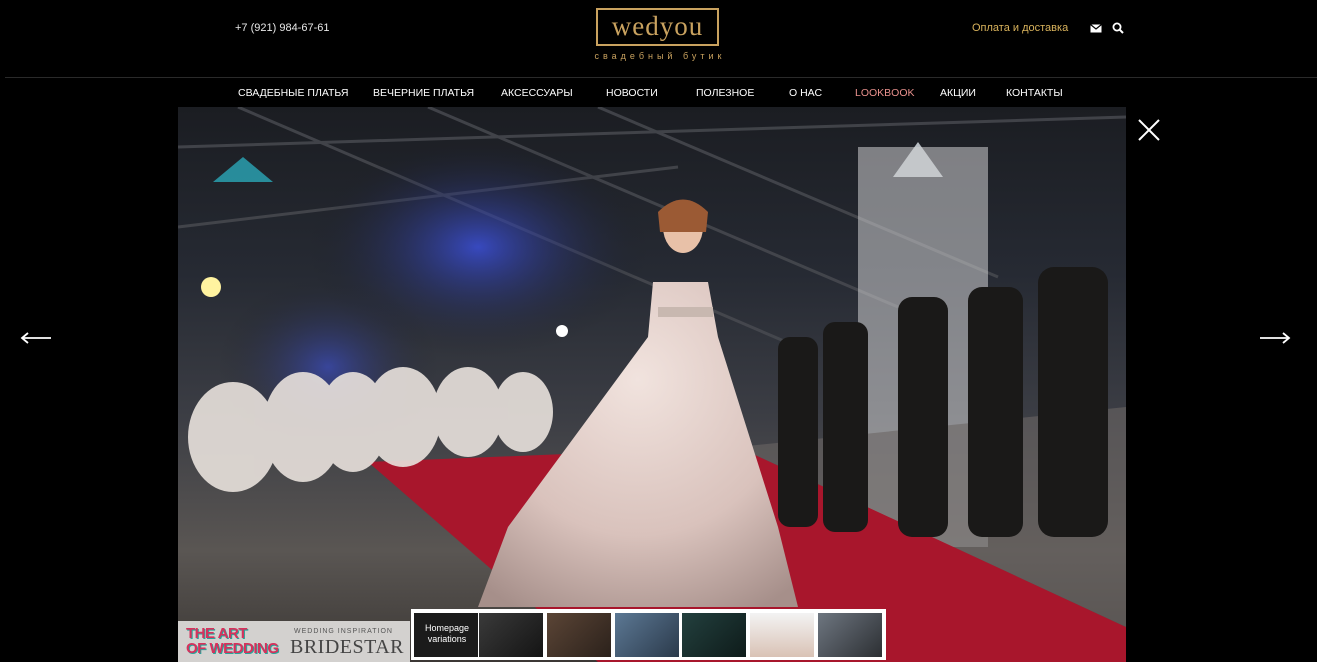 The image size is (1317, 662). Describe the element at coordinates (632, 93) in the screenshot. I see `nav-item-news: НОВОСТИ` at that location.